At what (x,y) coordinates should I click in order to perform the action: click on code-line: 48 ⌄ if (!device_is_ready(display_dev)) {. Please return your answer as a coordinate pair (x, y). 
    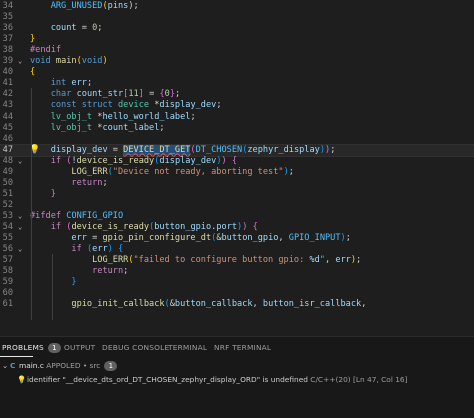
    Looking at the image, I should click on (237, 161).